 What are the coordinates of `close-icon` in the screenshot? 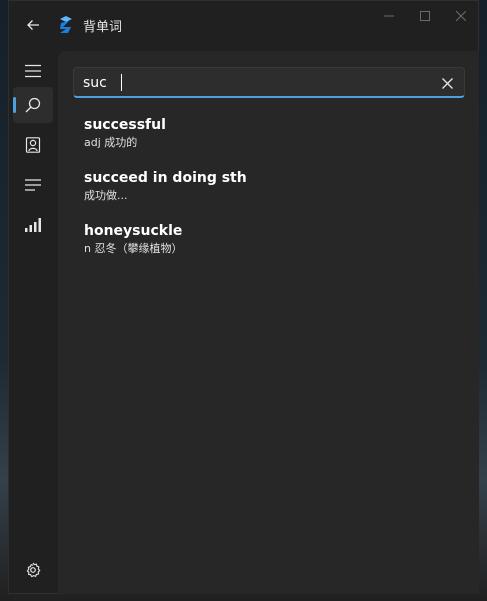 It's located at (461, 16).